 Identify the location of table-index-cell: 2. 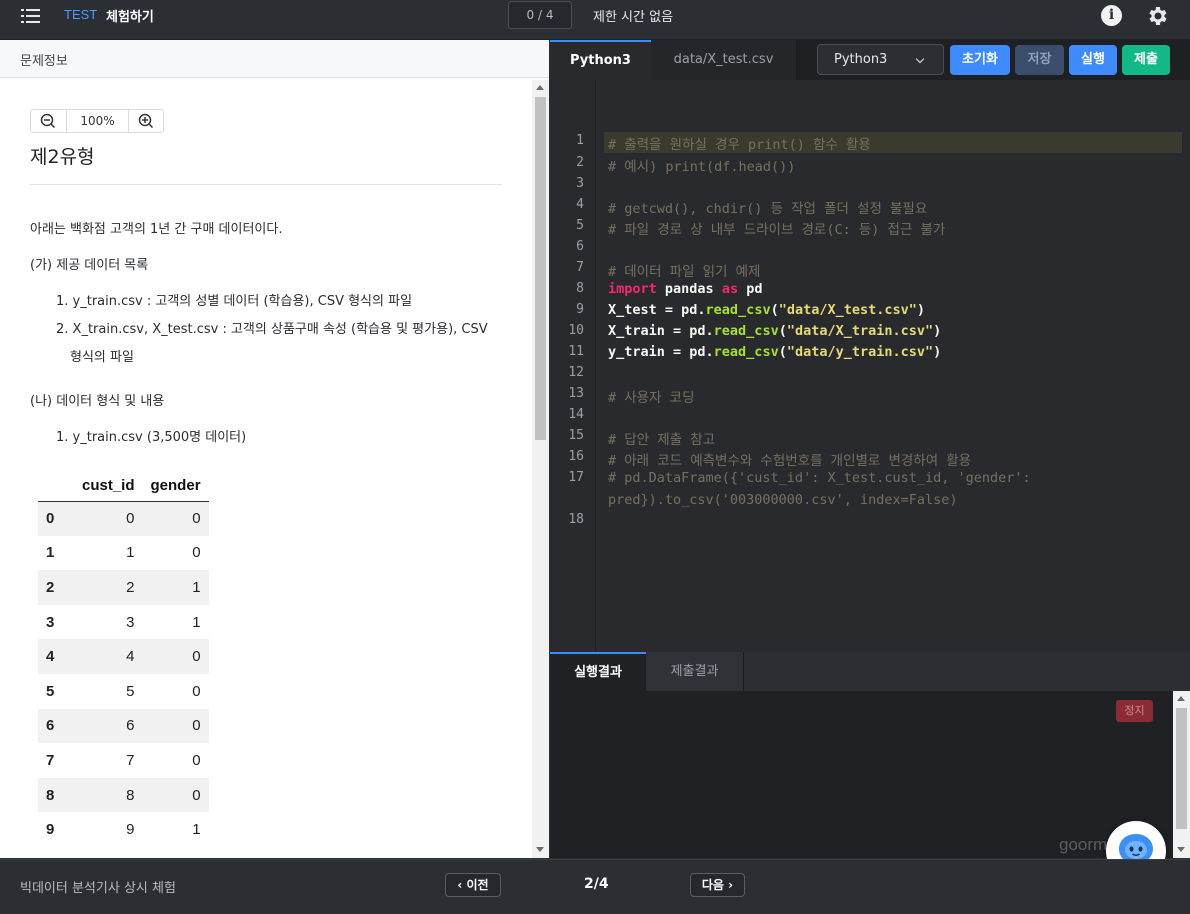
(56, 587).